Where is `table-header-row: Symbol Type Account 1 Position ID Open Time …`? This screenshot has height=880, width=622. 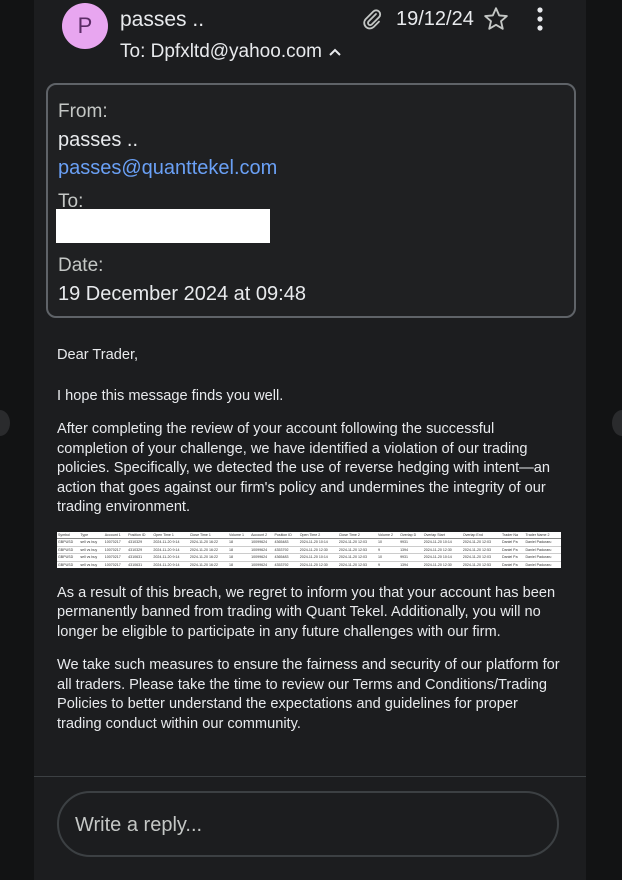
table-header-row: Symbol Type Account 1 Position ID Open Time … is located at coordinates (309, 535).